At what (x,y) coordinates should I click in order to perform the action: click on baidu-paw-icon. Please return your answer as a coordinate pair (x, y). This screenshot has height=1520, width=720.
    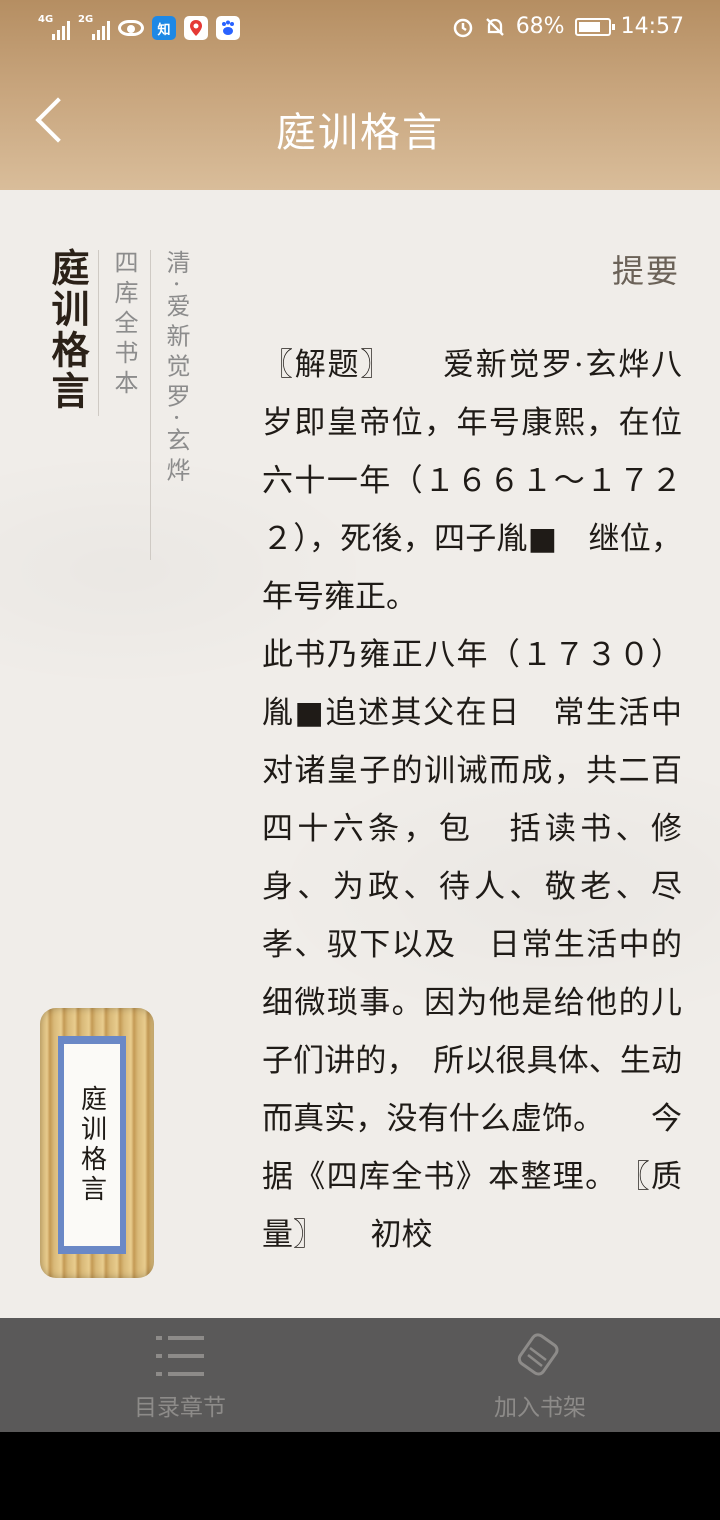
    Looking at the image, I should click on (228, 28).